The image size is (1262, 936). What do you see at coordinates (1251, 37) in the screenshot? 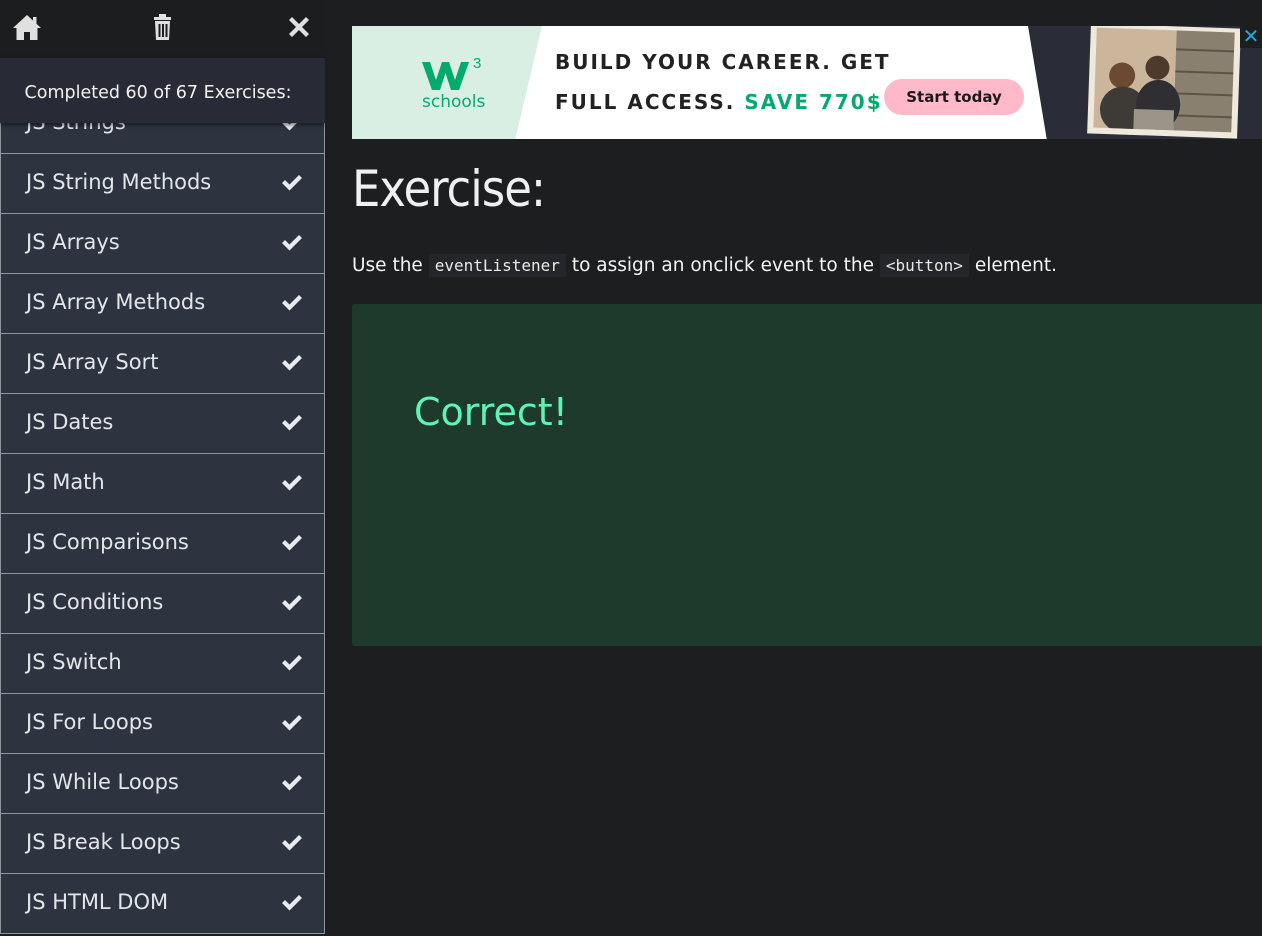
I see `ad-close-button: ✕` at bounding box center [1251, 37].